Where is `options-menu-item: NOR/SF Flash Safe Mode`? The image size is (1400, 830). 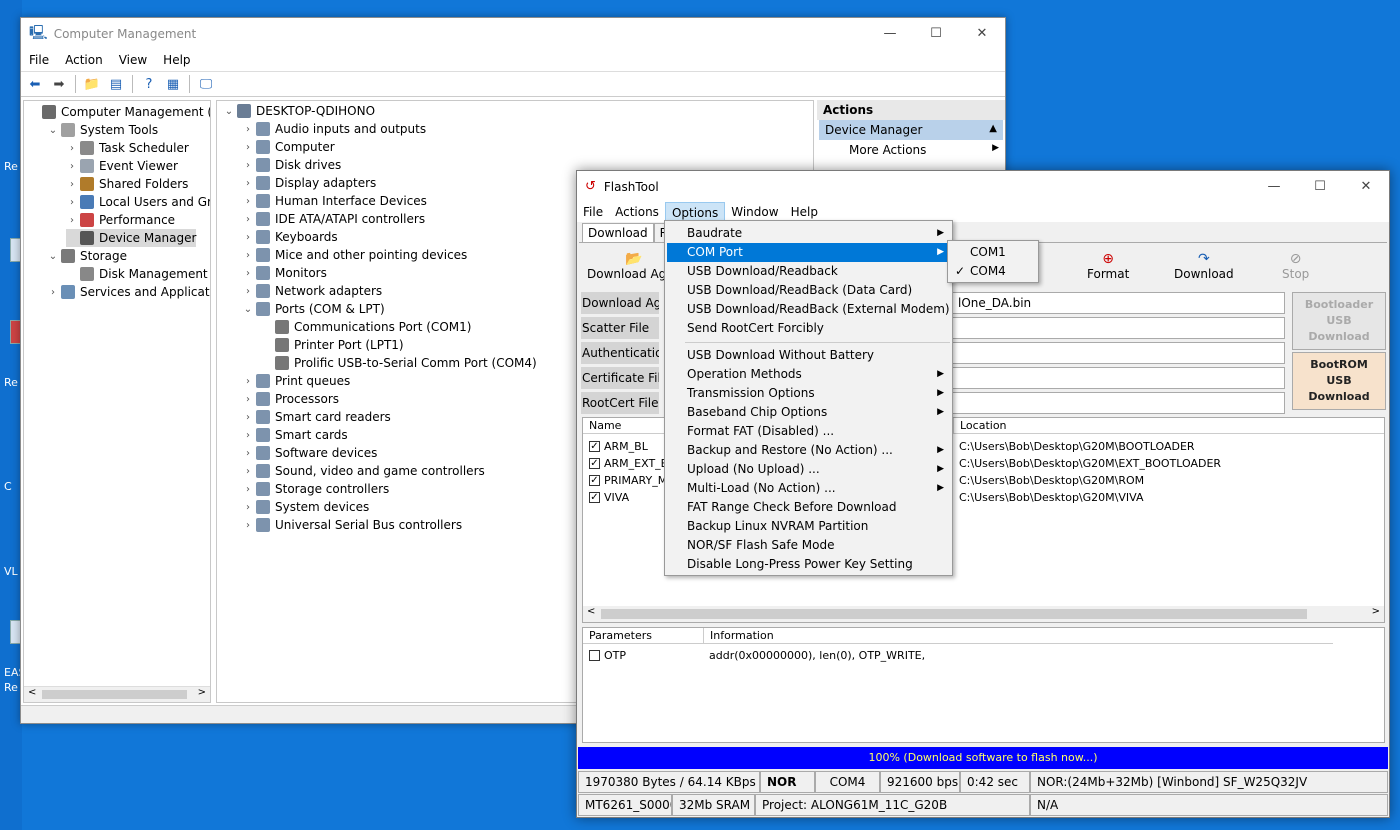 options-menu-item: NOR/SF Flash Safe Mode is located at coordinates (808, 545).